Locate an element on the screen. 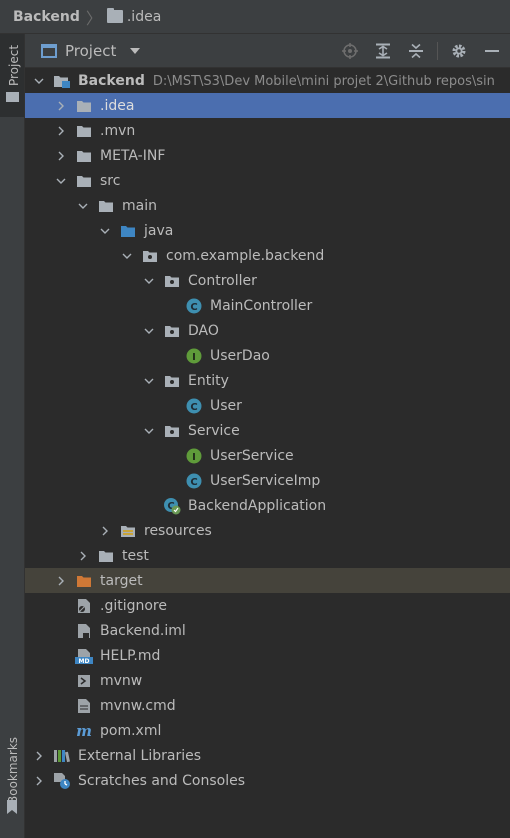 This screenshot has width=510, height=838. tool-window-strip: Project Bookmarks is located at coordinates (12, 436).